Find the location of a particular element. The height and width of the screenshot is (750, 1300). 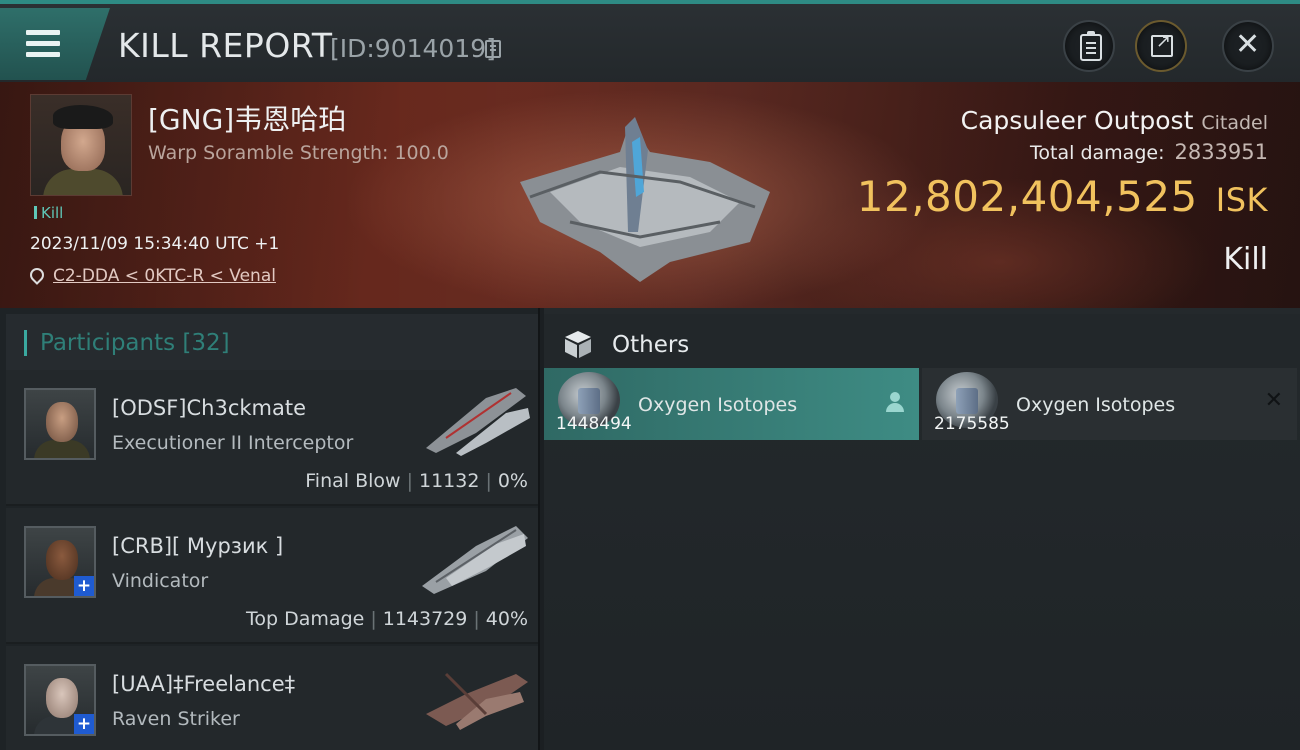

close-button: ✕ is located at coordinates (1248, 46).